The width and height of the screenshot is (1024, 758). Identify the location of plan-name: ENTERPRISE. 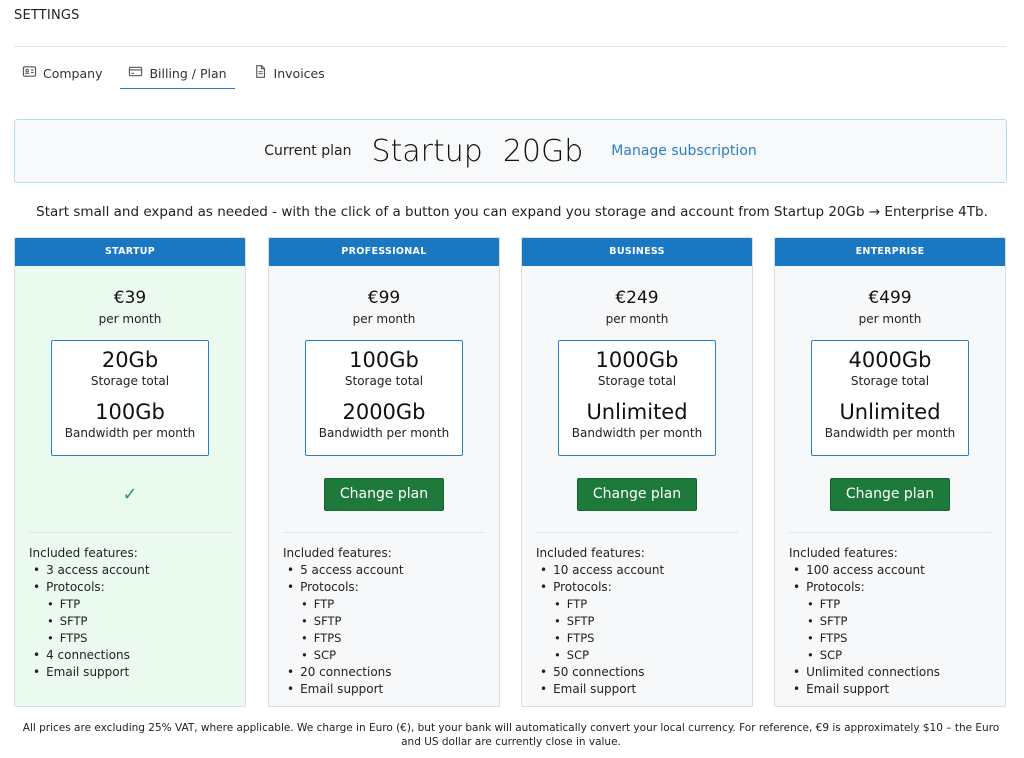
(890, 252).